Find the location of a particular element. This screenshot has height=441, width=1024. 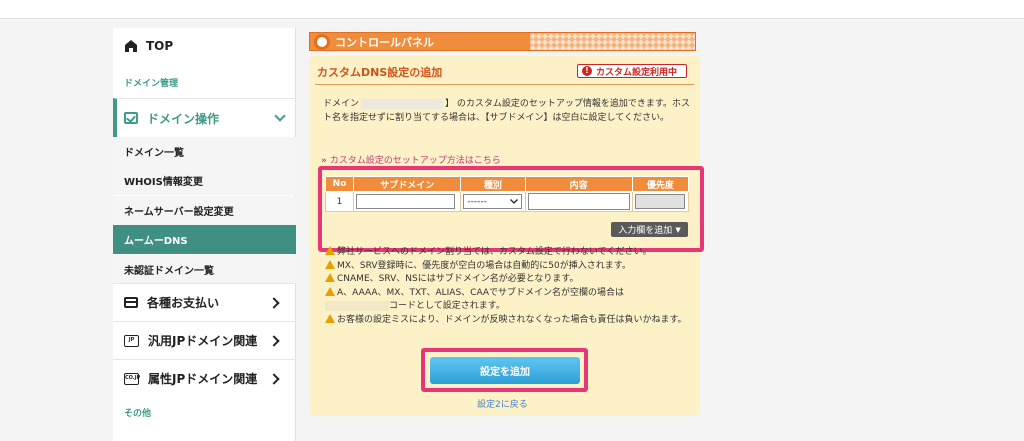

sidebar-item-top: TOP is located at coordinates (204, 46).